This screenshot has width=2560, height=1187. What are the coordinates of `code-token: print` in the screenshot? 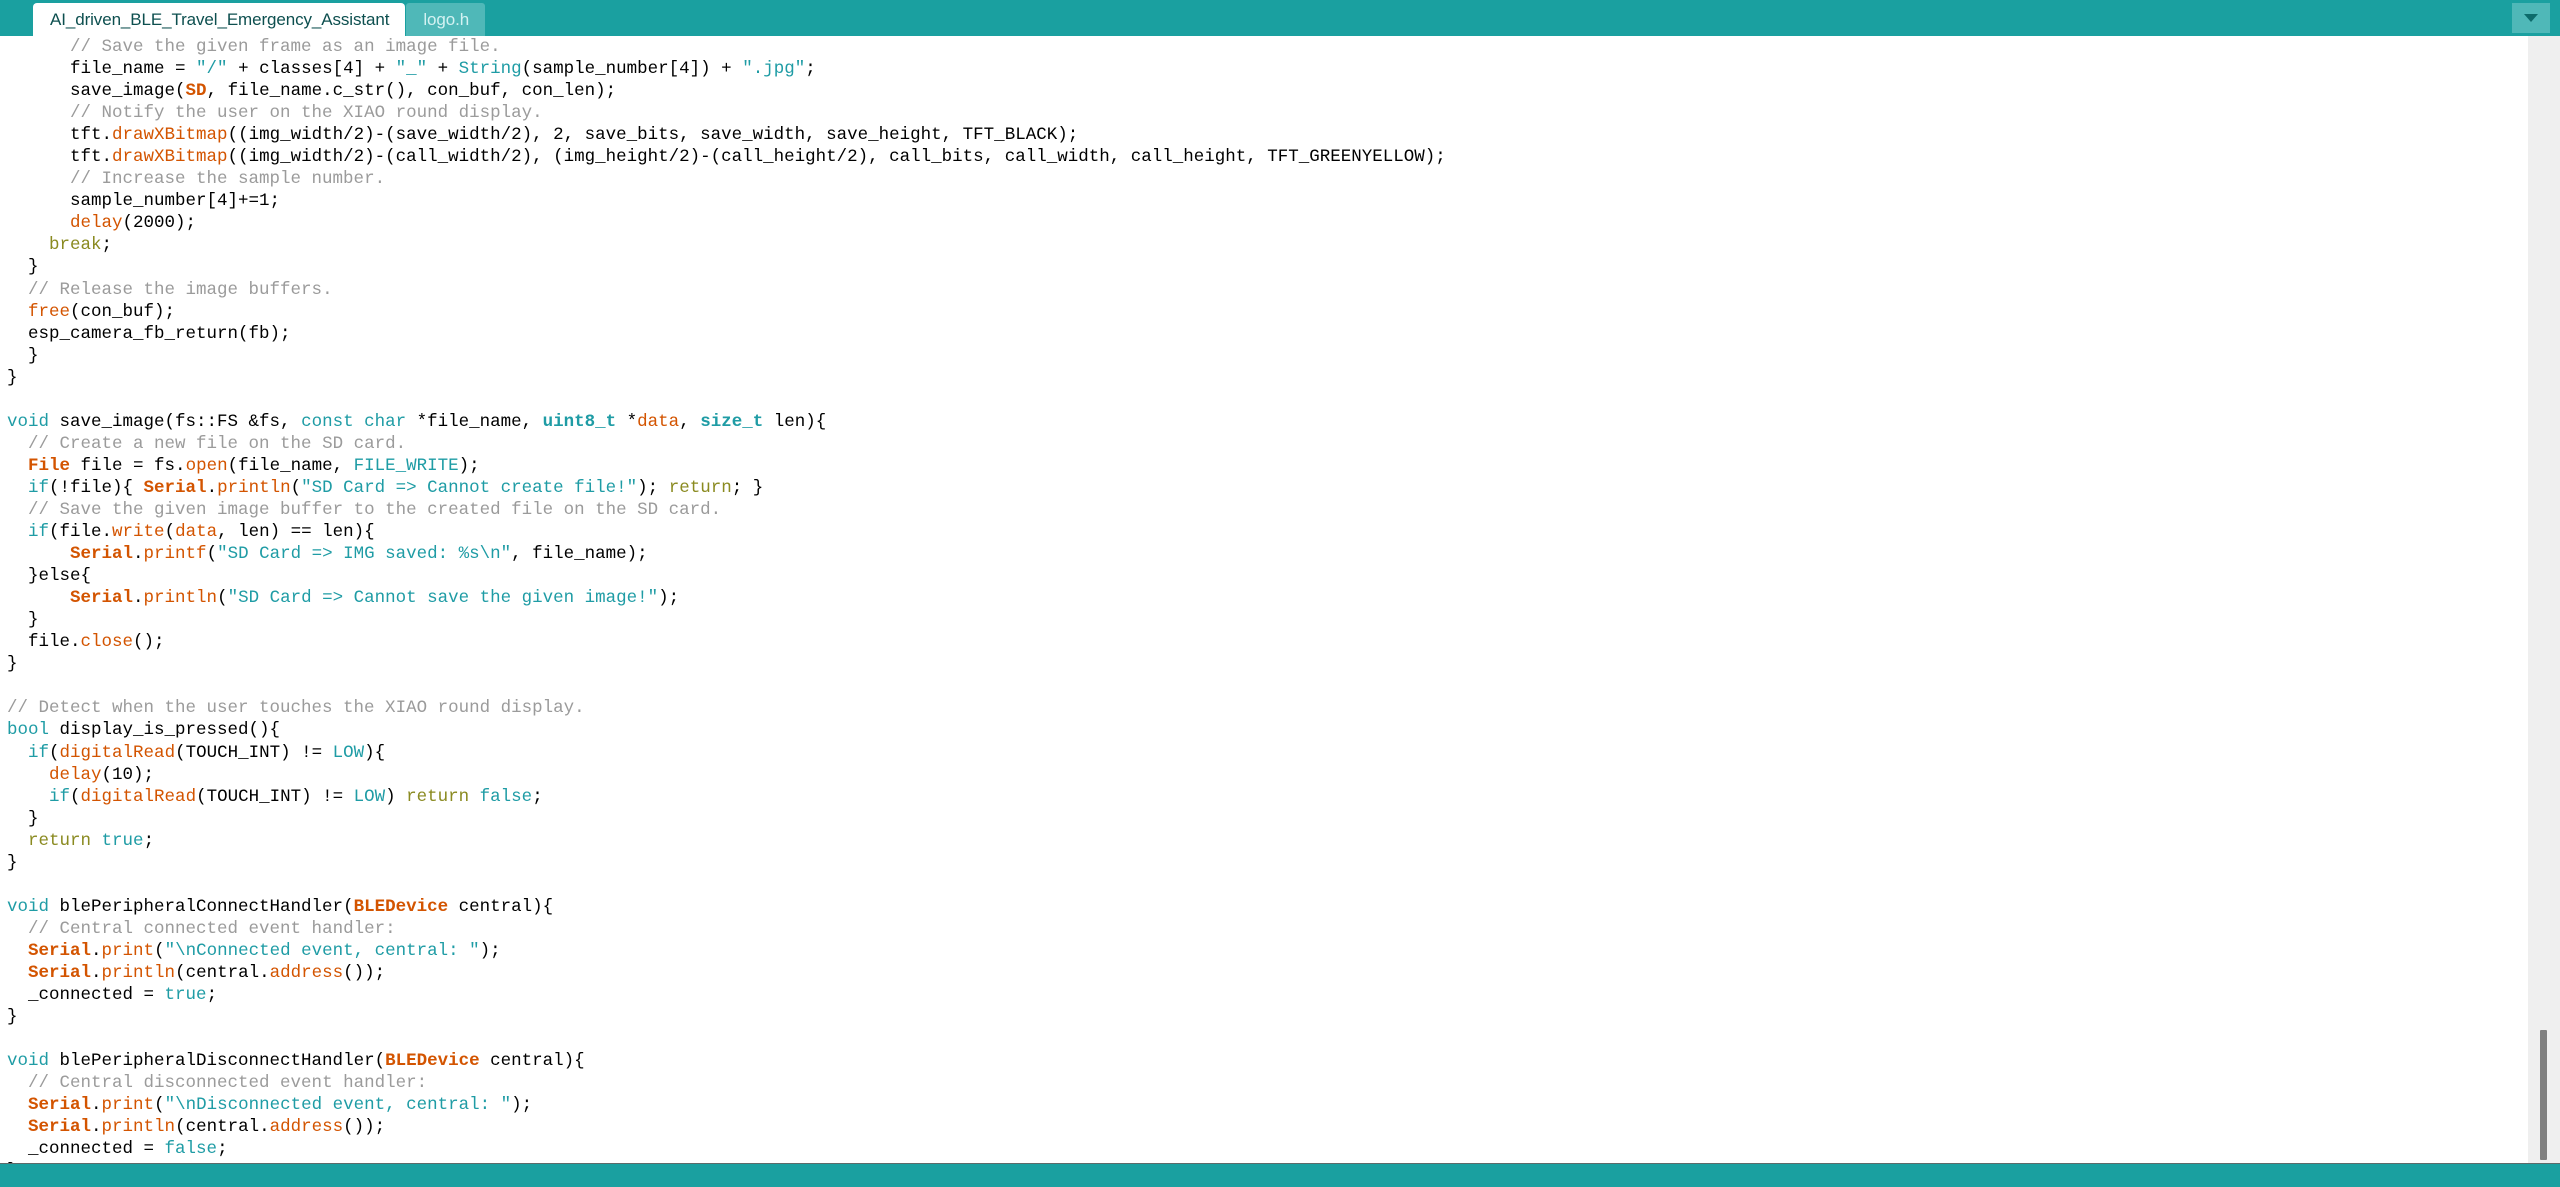 It's located at (128, 1105).